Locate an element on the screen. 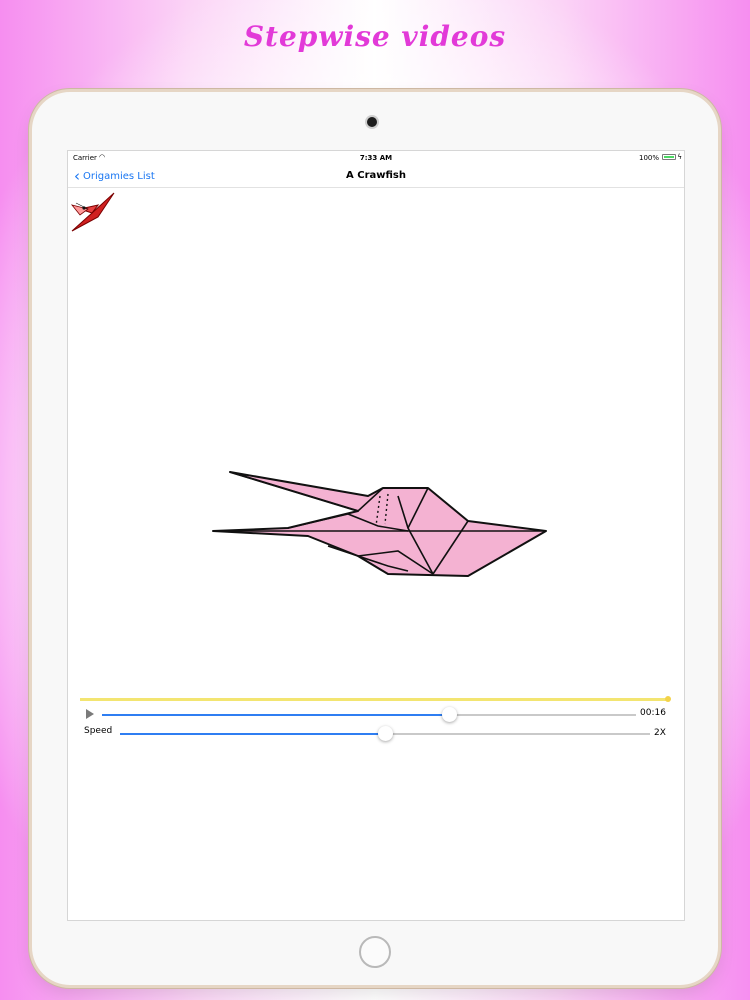 The height and width of the screenshot is (1000, 750). speed-slider is located at coordinates (385, 733).